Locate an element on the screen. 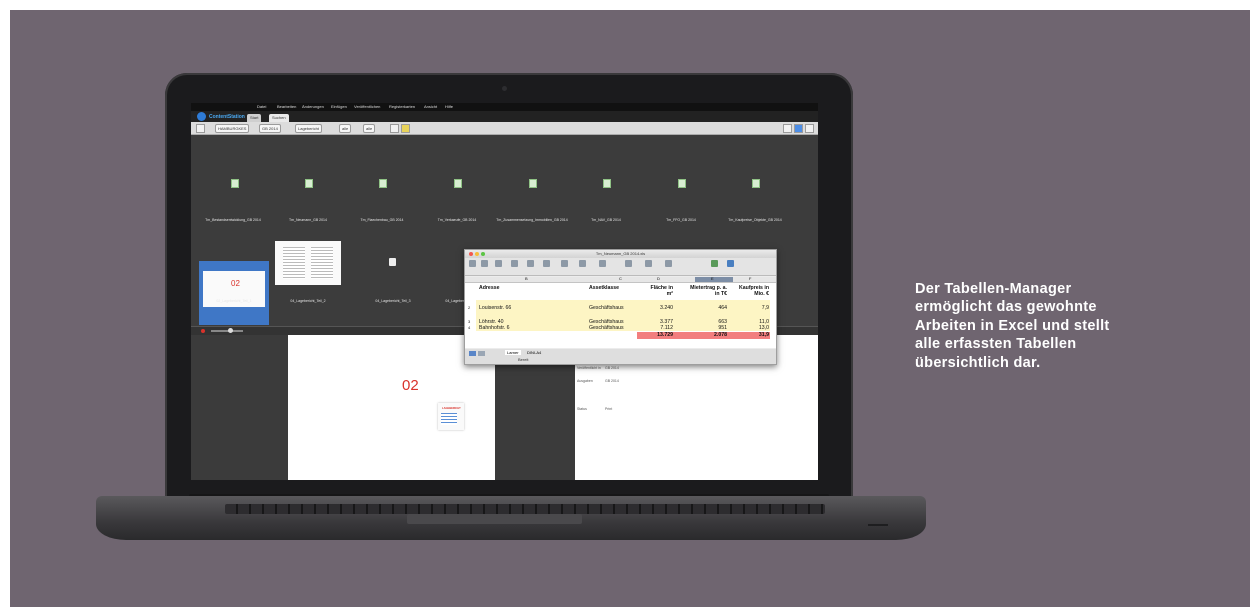 This screenshot has height=611, width=1254. clear-filter-icon is located at coordinates (405, 128).